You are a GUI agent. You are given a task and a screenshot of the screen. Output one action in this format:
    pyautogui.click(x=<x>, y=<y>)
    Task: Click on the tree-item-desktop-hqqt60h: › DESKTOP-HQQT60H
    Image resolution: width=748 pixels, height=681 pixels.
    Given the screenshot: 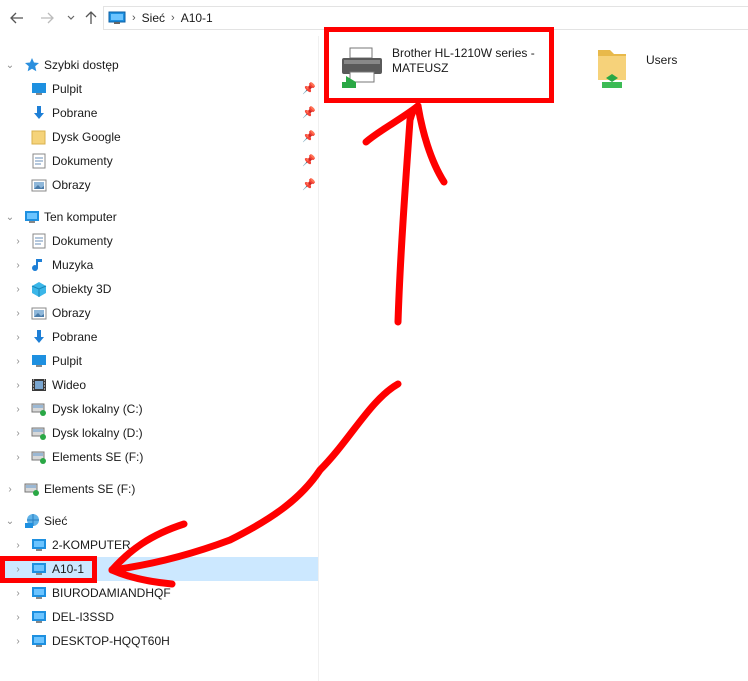 What is the action you would take?
    pyautogui.click(x=159, y=641)
    